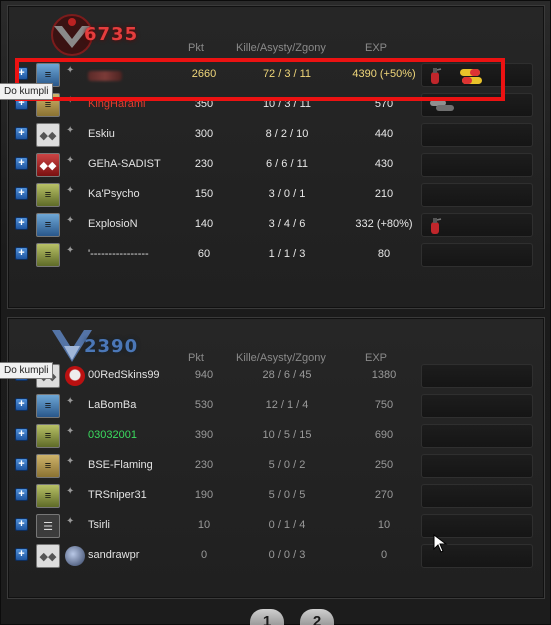 This screenshot has width=551, height=625. I want to click on player-exp: 250, so click(384, 465).